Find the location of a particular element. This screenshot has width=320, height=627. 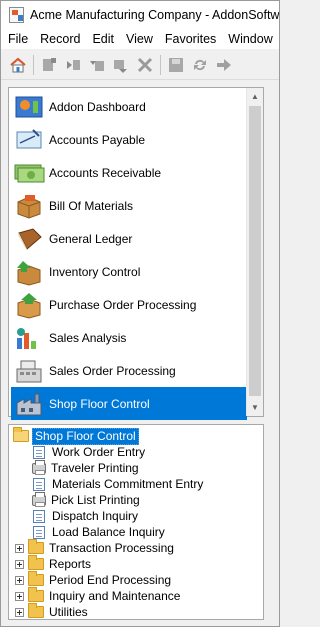

check-icon is located at coordinates (29, 140).